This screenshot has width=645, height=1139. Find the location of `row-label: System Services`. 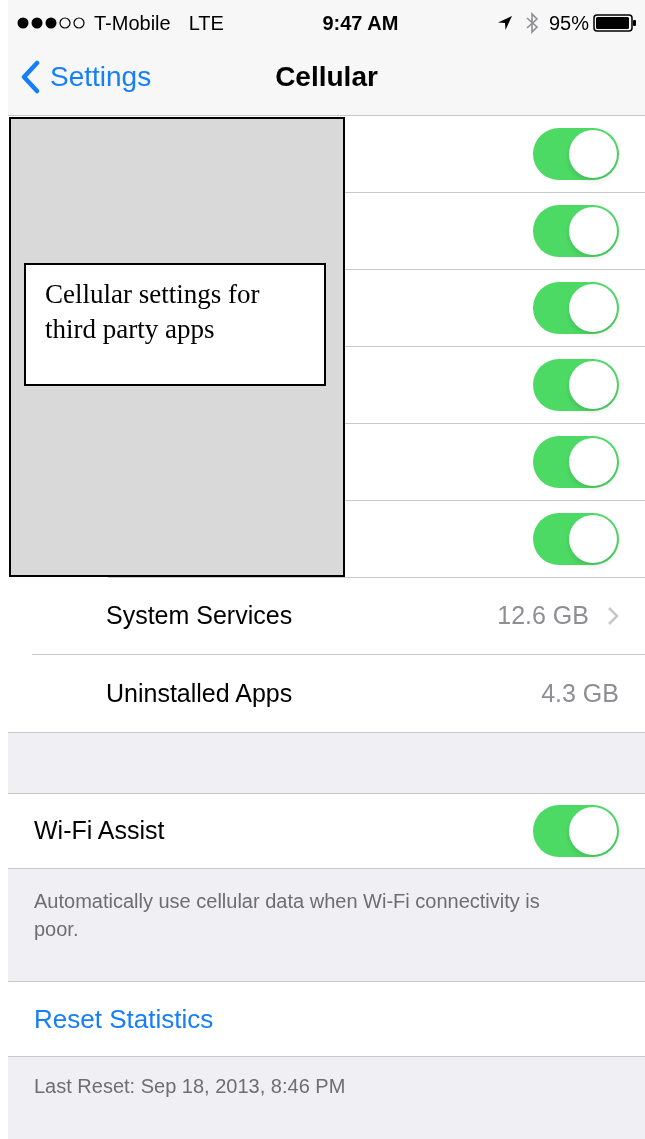

row-label: System Services is located at coordinates (200, 616).